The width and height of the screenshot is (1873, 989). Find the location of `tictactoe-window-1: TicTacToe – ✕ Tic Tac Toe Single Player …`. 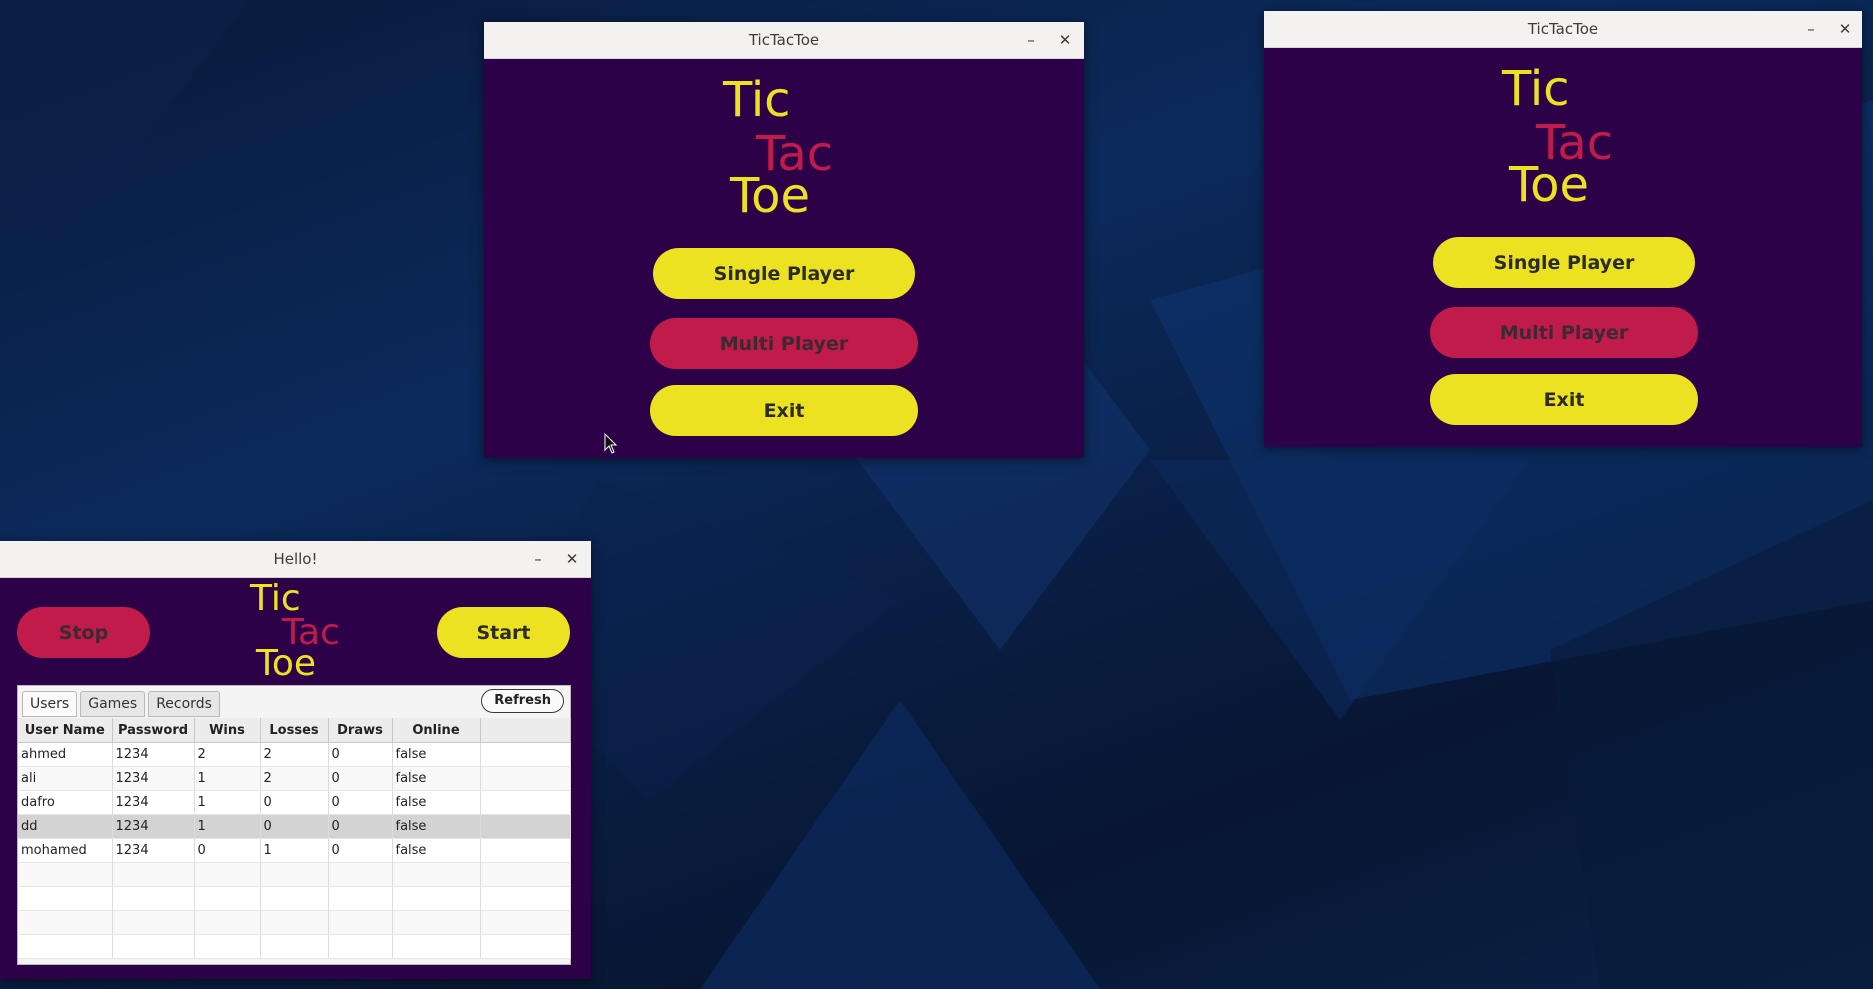

tictactoe-window-1: TicTacToe – ✕ Tic Tac Toe Single Player … is located at coordinates (784, 240).